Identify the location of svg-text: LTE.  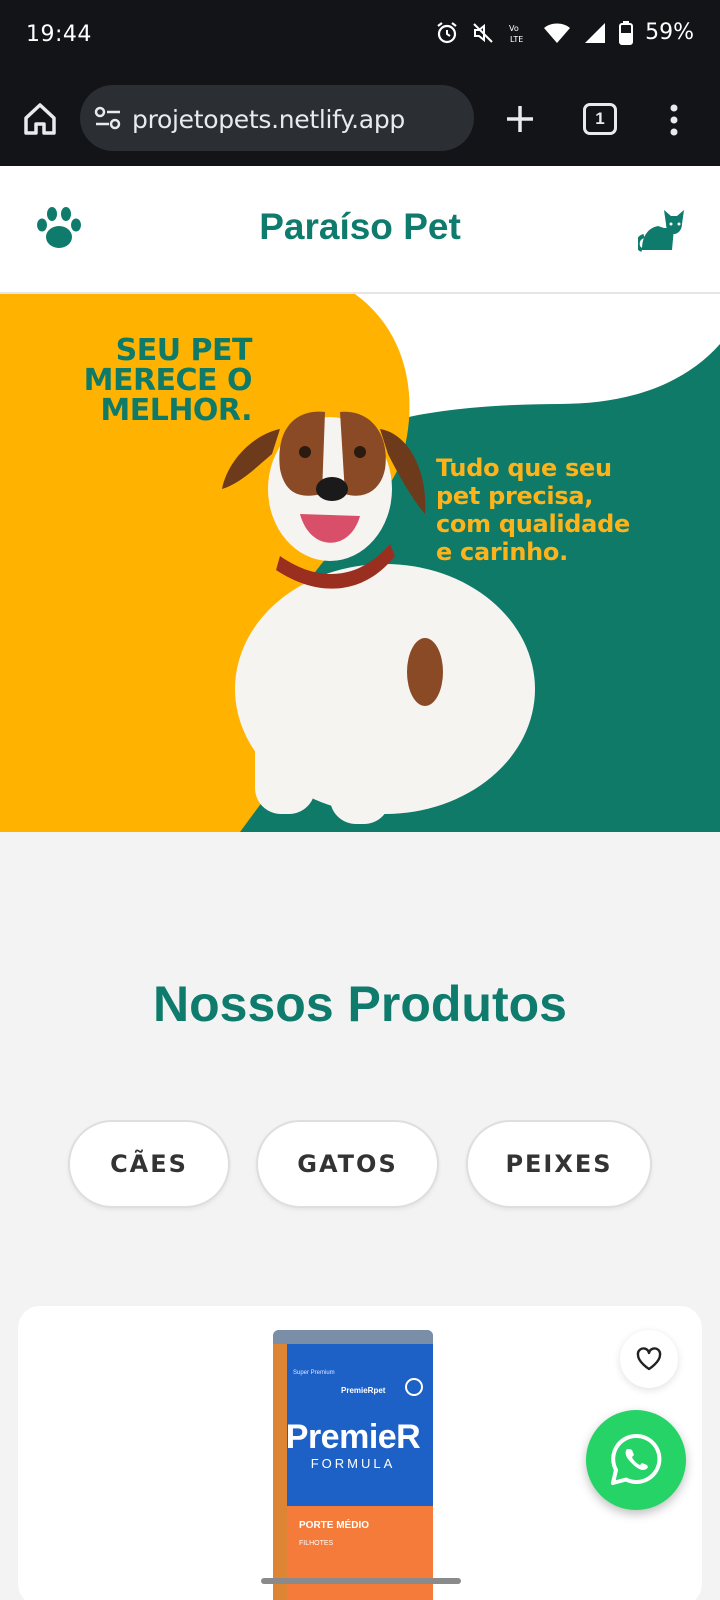
(516, 39).